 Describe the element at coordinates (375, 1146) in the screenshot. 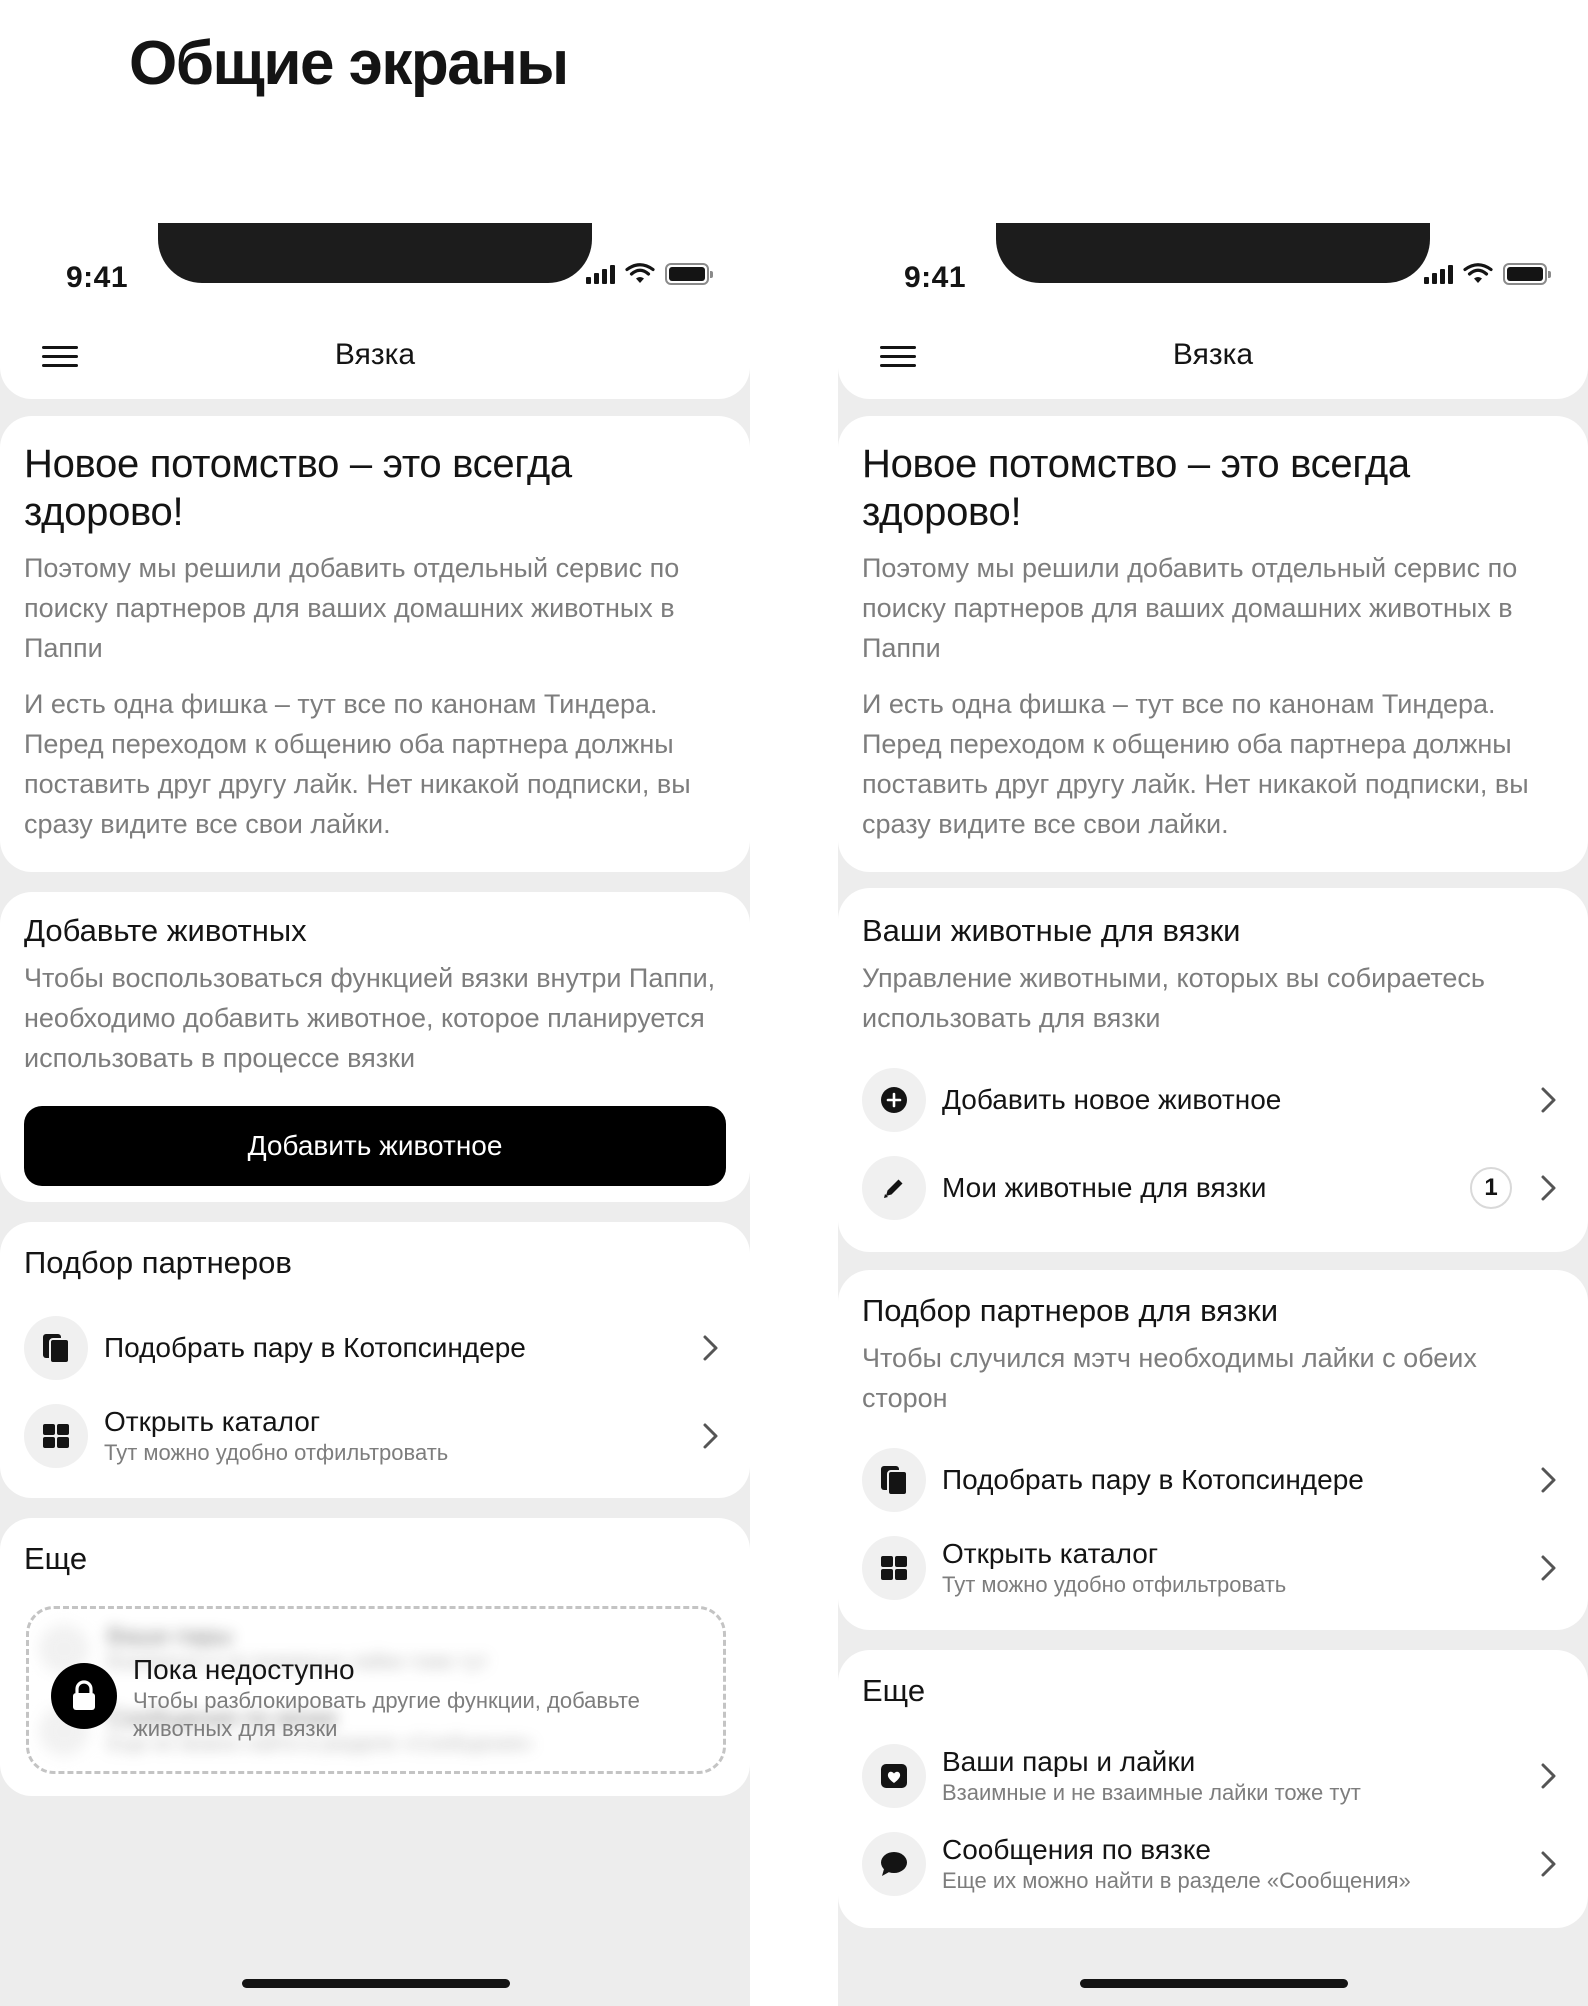

I see `add-animal-button: Добавить животное` at that location.